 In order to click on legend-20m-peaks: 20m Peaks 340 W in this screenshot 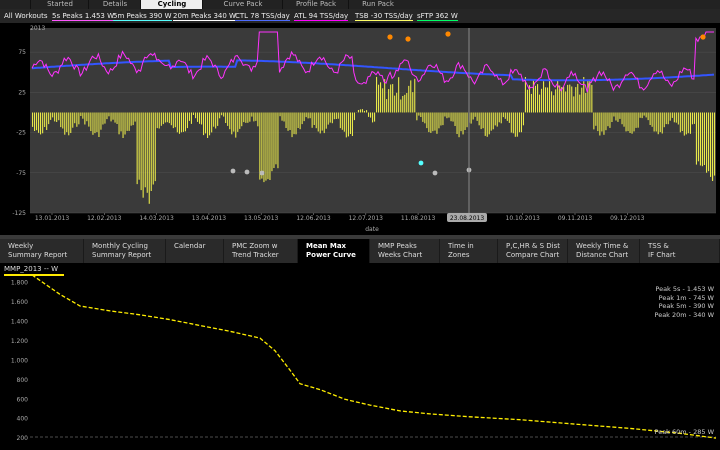, I will do `click(204, 16)`.